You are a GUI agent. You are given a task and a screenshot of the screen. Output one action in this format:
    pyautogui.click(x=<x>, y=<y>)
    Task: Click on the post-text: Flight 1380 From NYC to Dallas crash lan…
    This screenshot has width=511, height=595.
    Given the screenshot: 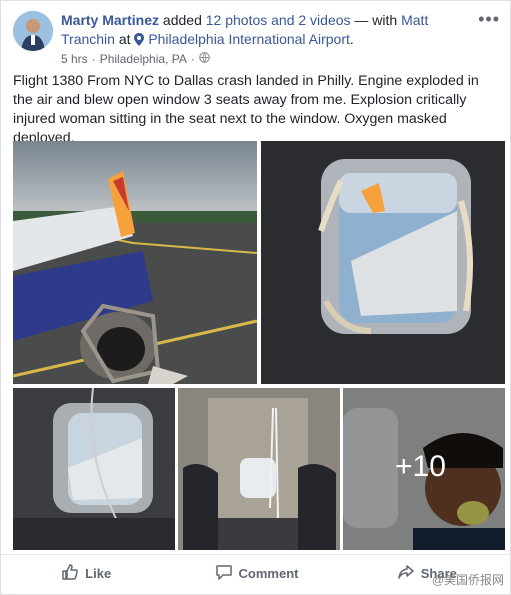 What is the action you would take?
    pyautogui.click(x=246, y=109)
    